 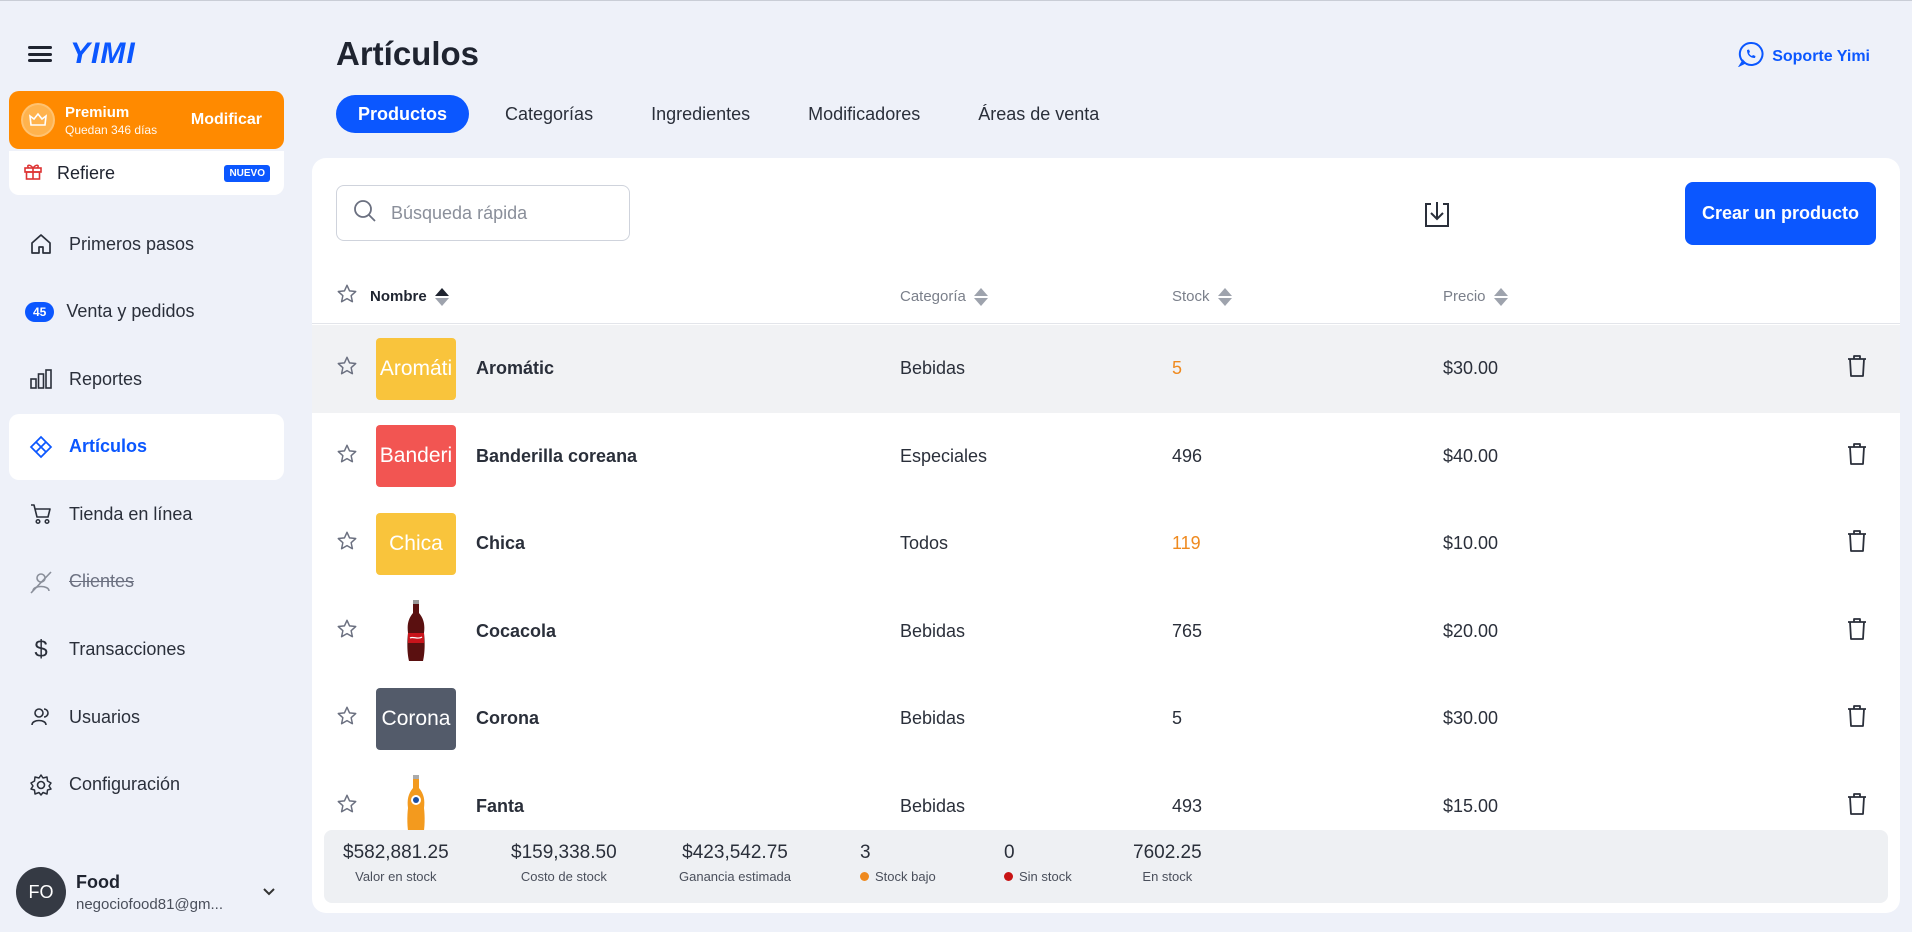 What do you see at coordinates (905, 876) in the screenshot?
I see `stat-label: Stock bajo` at bounding box center [905, 876].